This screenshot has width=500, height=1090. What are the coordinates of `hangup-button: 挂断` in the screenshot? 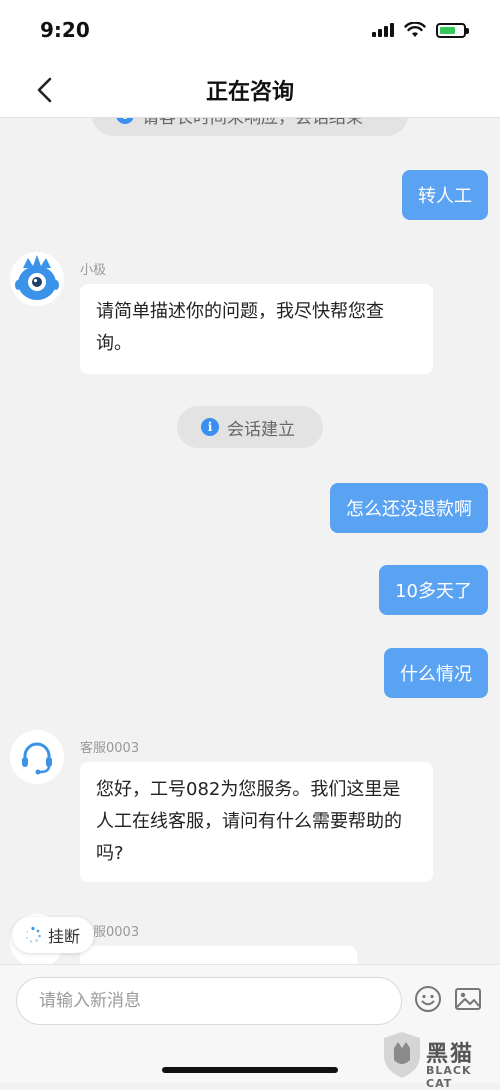 It's located at (53, 935).